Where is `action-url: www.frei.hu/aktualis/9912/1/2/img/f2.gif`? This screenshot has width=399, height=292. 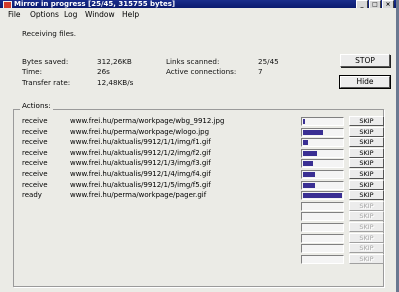
action-url: www.frei.hu/aktualis/9912/1/2/img/f2.gif is located at coordinates (140, 152).